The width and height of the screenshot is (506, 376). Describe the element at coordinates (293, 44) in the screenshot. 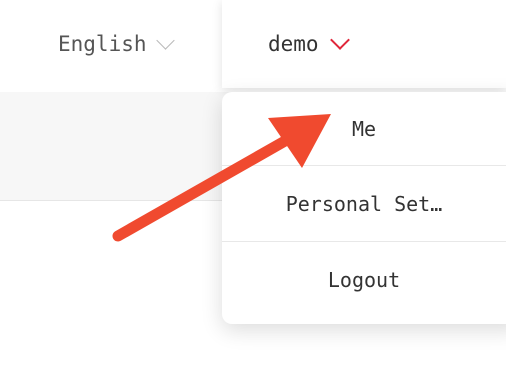

I see `username-label: demo` at that location.